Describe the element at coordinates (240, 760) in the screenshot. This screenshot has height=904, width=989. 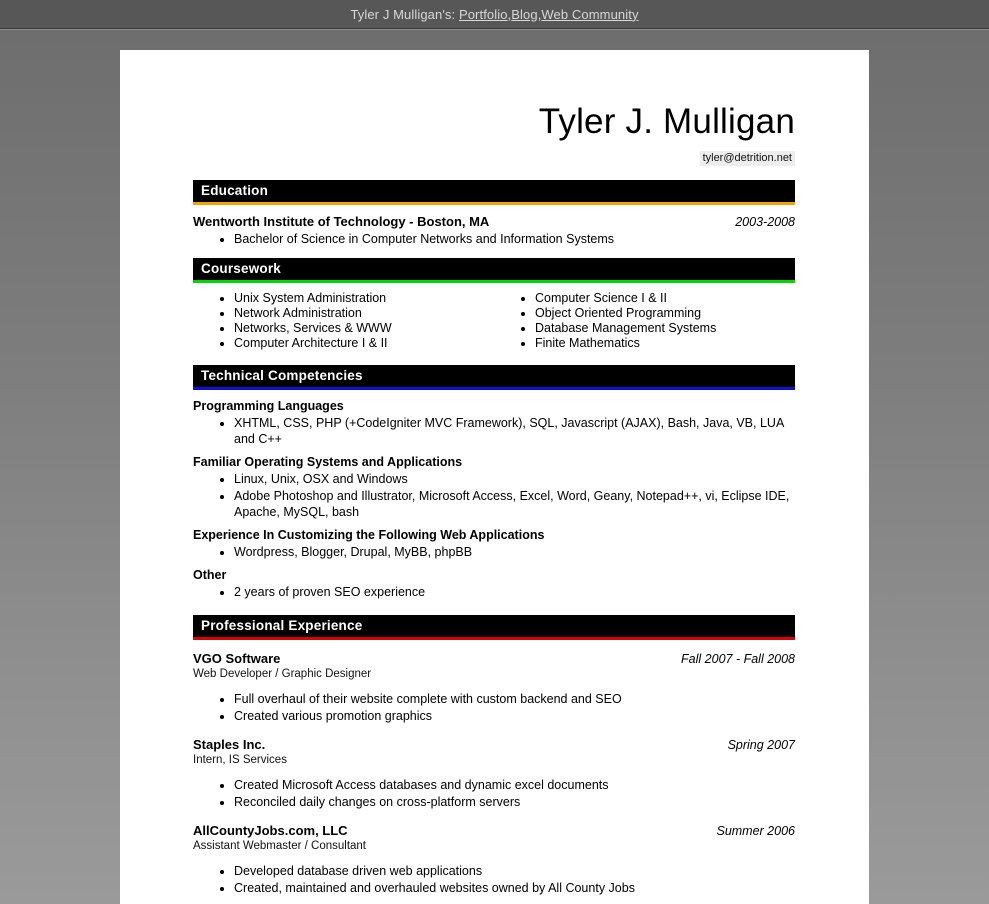
I see `experience-role: Intern, IS Services` at that location.